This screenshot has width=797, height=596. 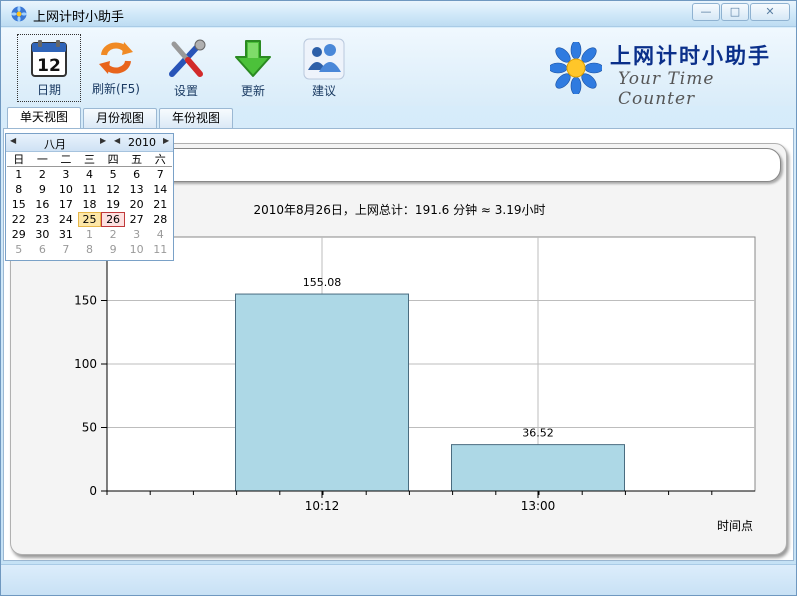 I want to click on update-button-label: 更新, so click(x=252, y=91).